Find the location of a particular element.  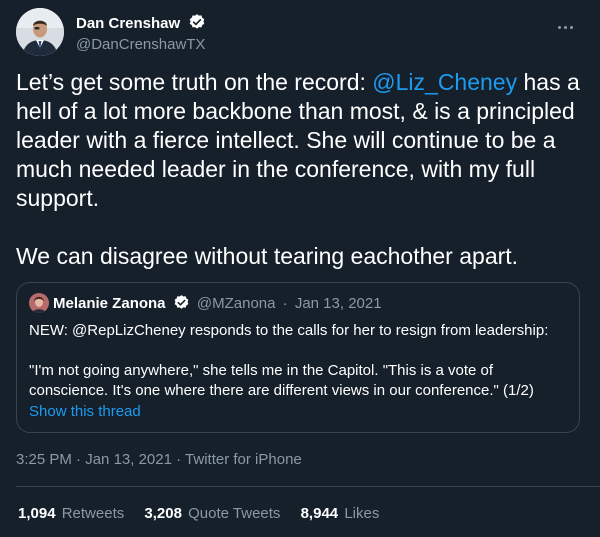

quoted-author-name: Melanie Zanona is located at coordinates (109, 303).